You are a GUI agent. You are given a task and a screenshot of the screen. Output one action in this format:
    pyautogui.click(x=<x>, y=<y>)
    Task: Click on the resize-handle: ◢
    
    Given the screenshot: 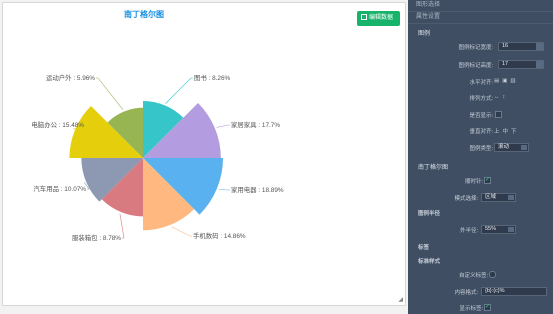 What is the action you would take?
    pyautogui.click(x=400, y=299)
    